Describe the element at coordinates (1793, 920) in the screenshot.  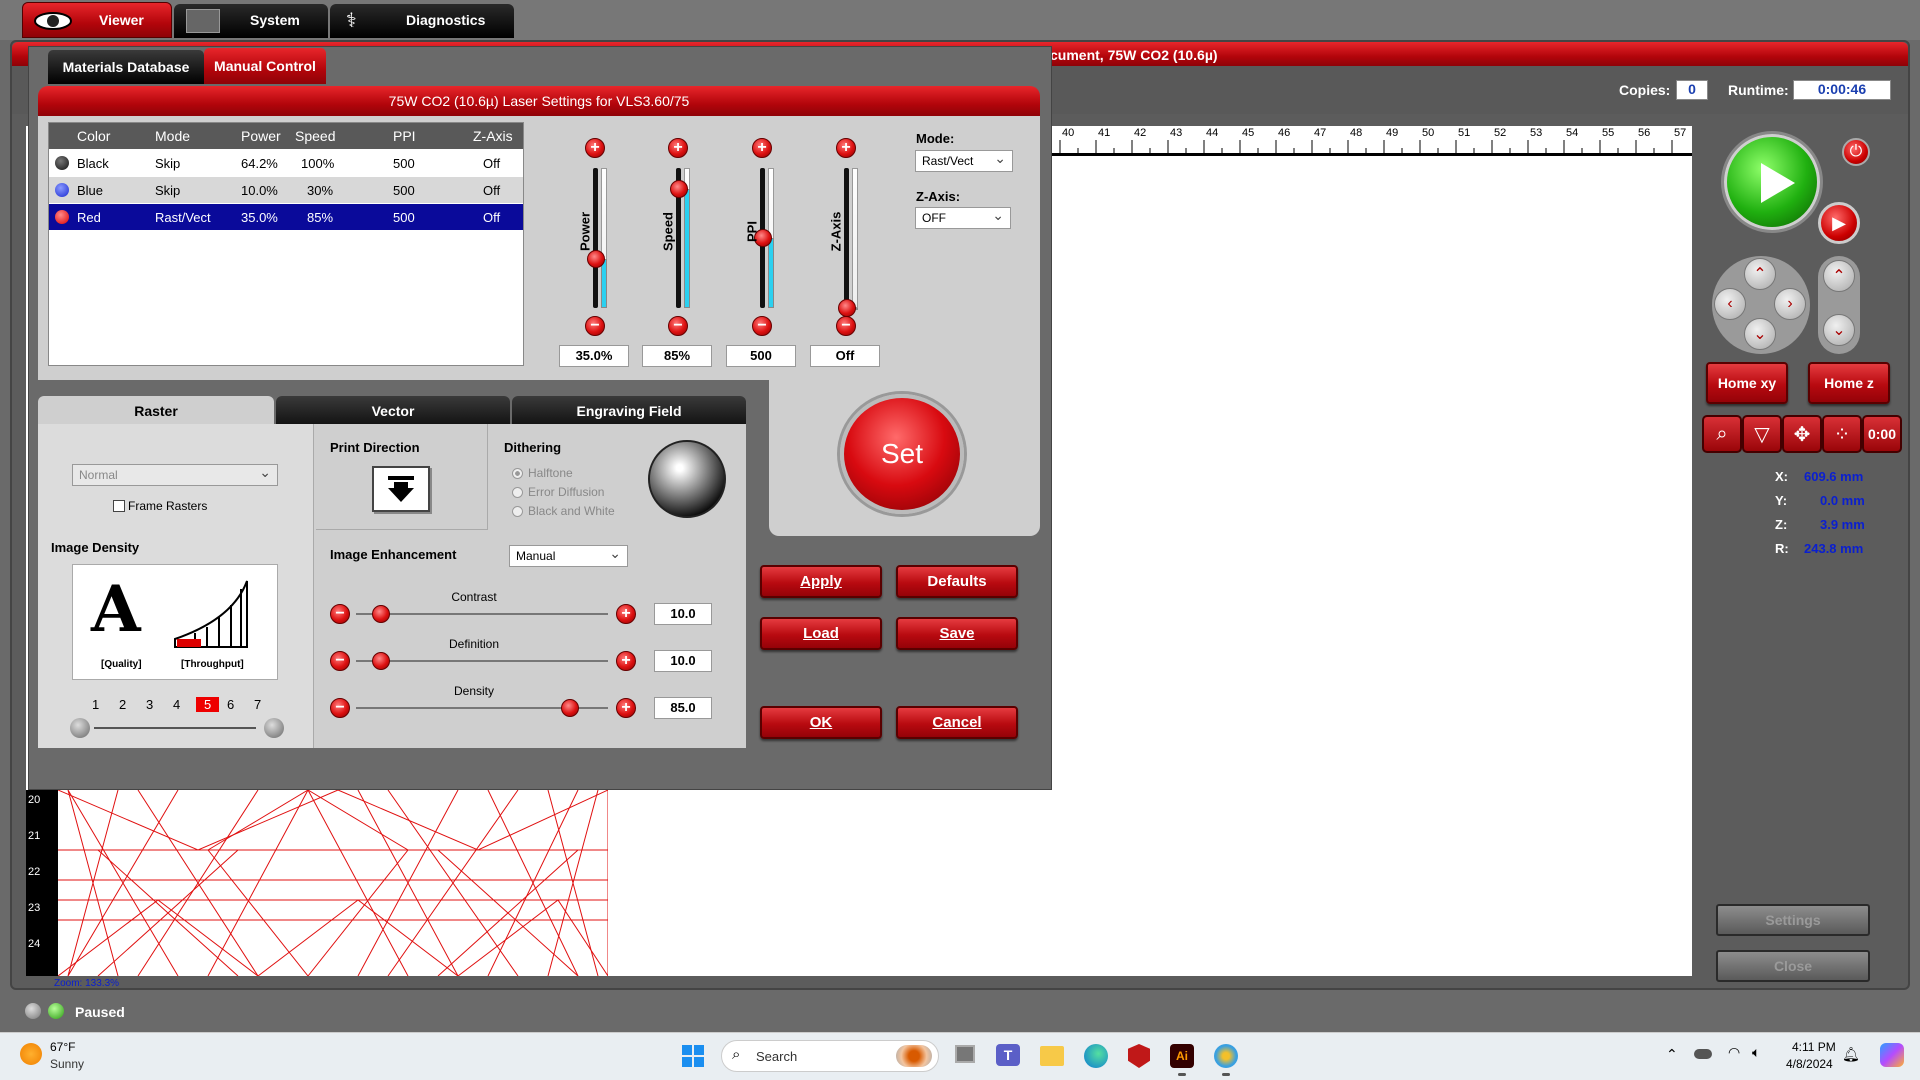
I see `settings-button: Settings` at that location.